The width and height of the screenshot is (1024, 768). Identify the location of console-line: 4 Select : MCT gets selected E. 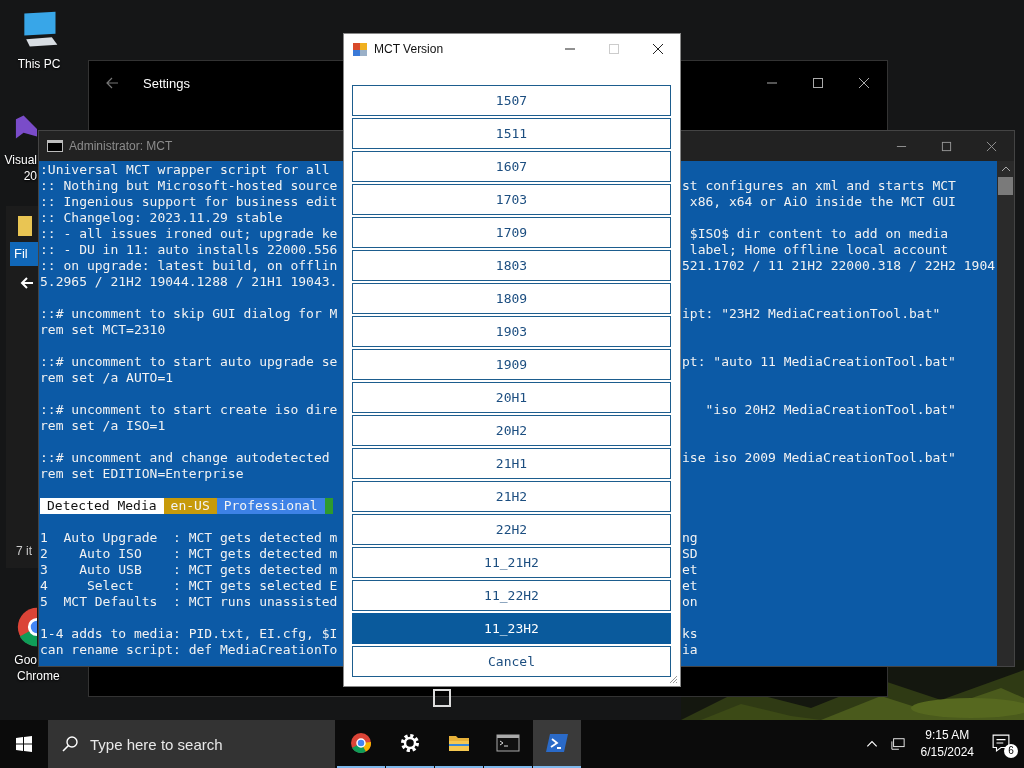
(189, 586).